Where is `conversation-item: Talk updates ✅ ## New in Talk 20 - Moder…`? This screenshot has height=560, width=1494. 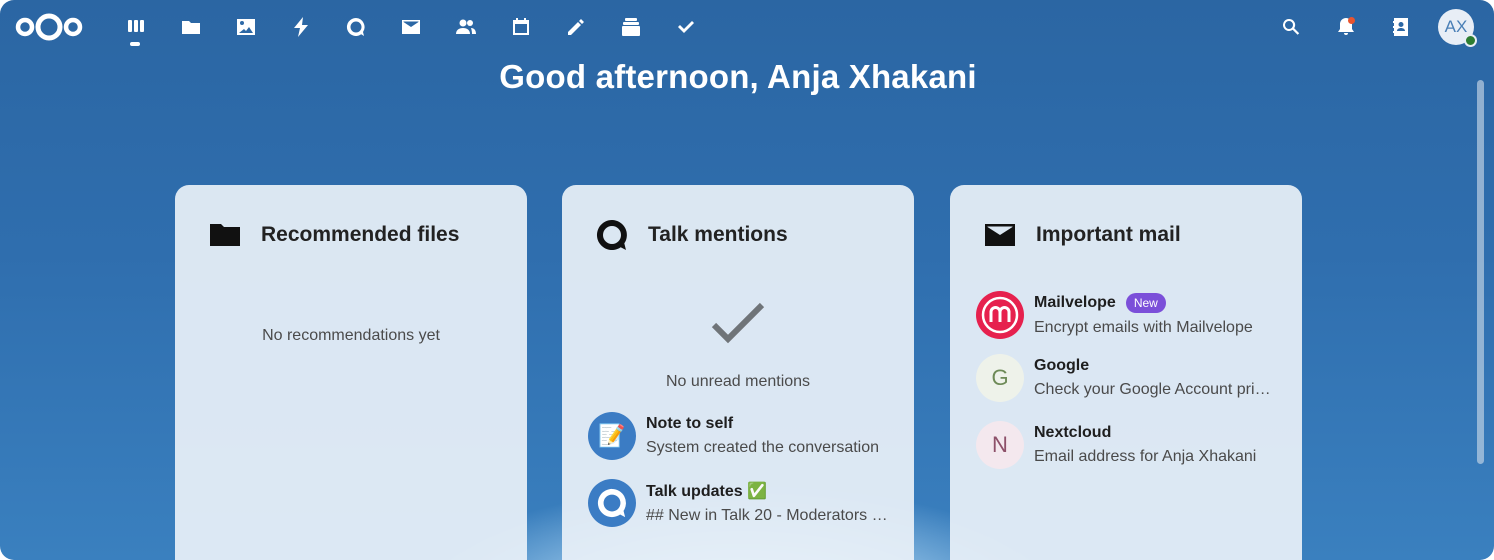
conversation-item: Talk updates ✅ ## New in Talk 20 - Moder… is located at coordinates (738, 503).